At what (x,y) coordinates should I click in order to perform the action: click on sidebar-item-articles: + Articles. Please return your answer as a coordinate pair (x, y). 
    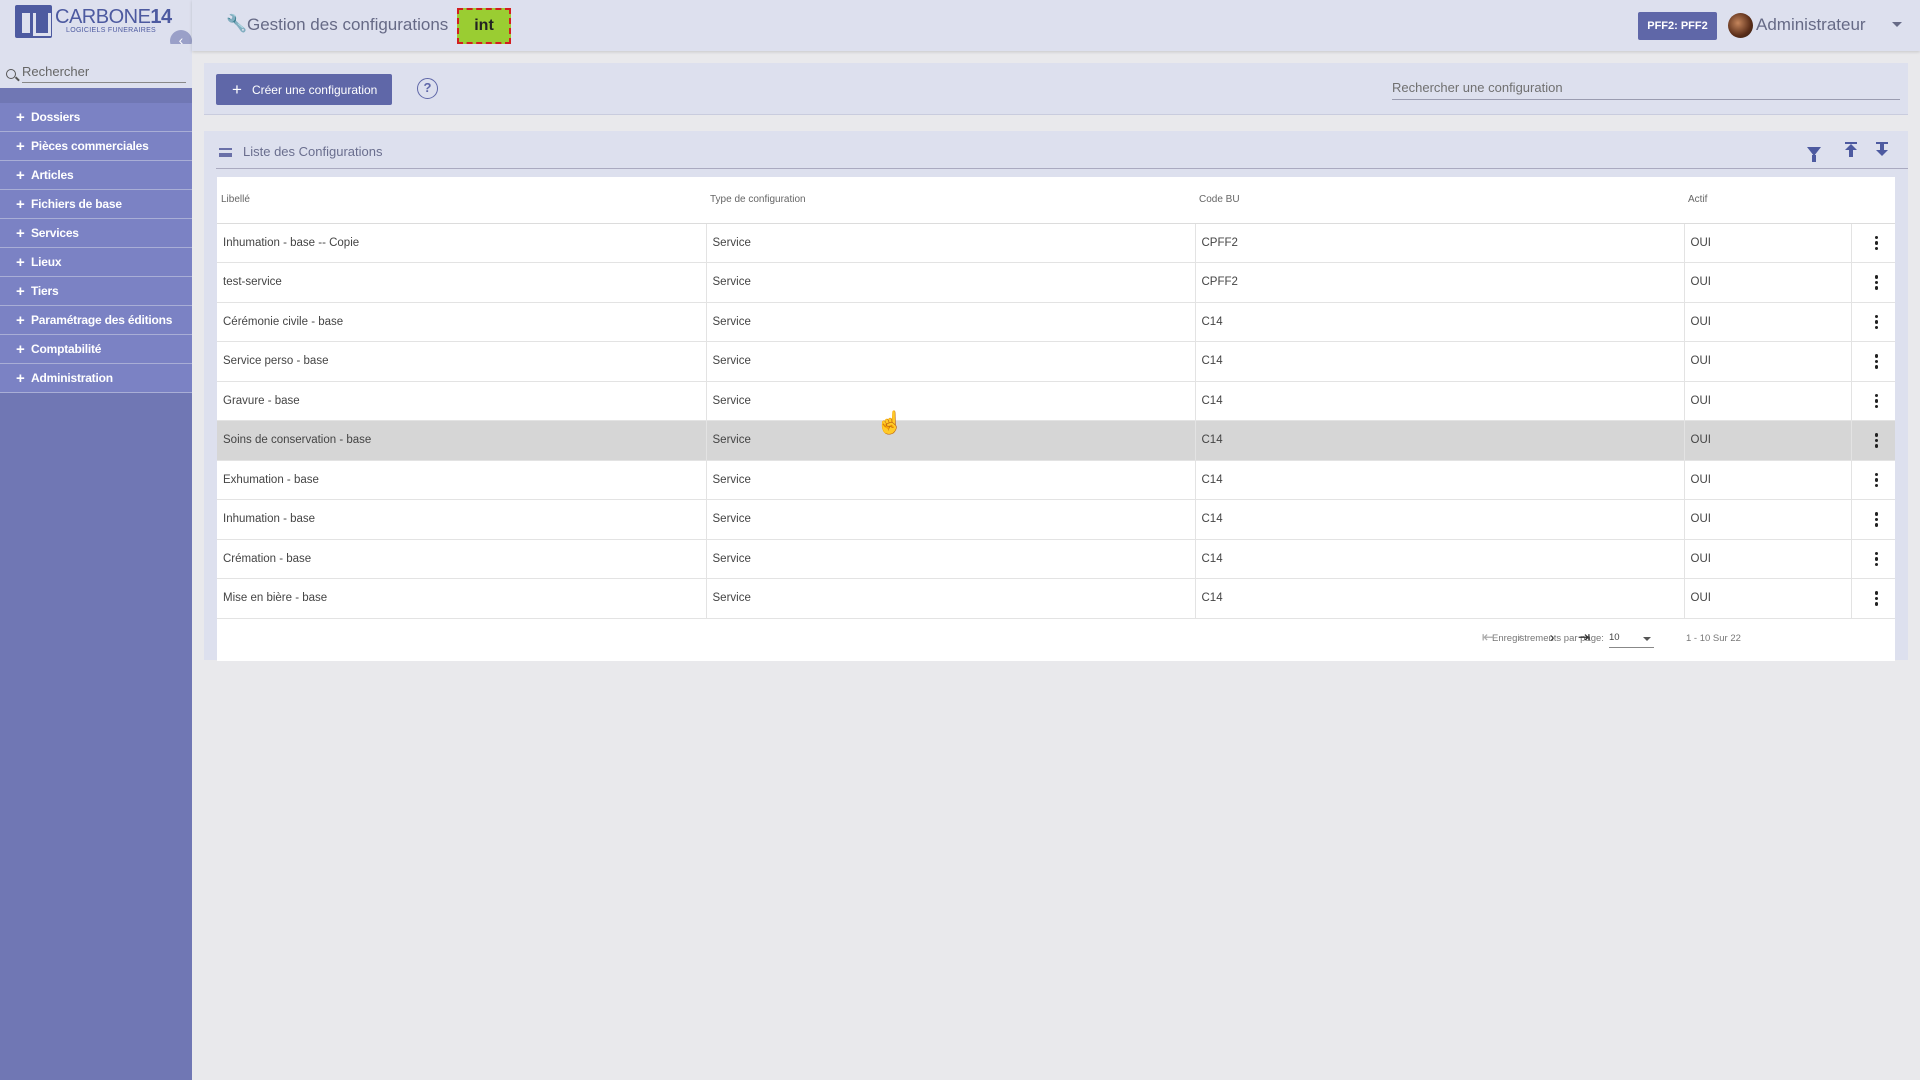
    Looking at the image, I should click on (96, 175).